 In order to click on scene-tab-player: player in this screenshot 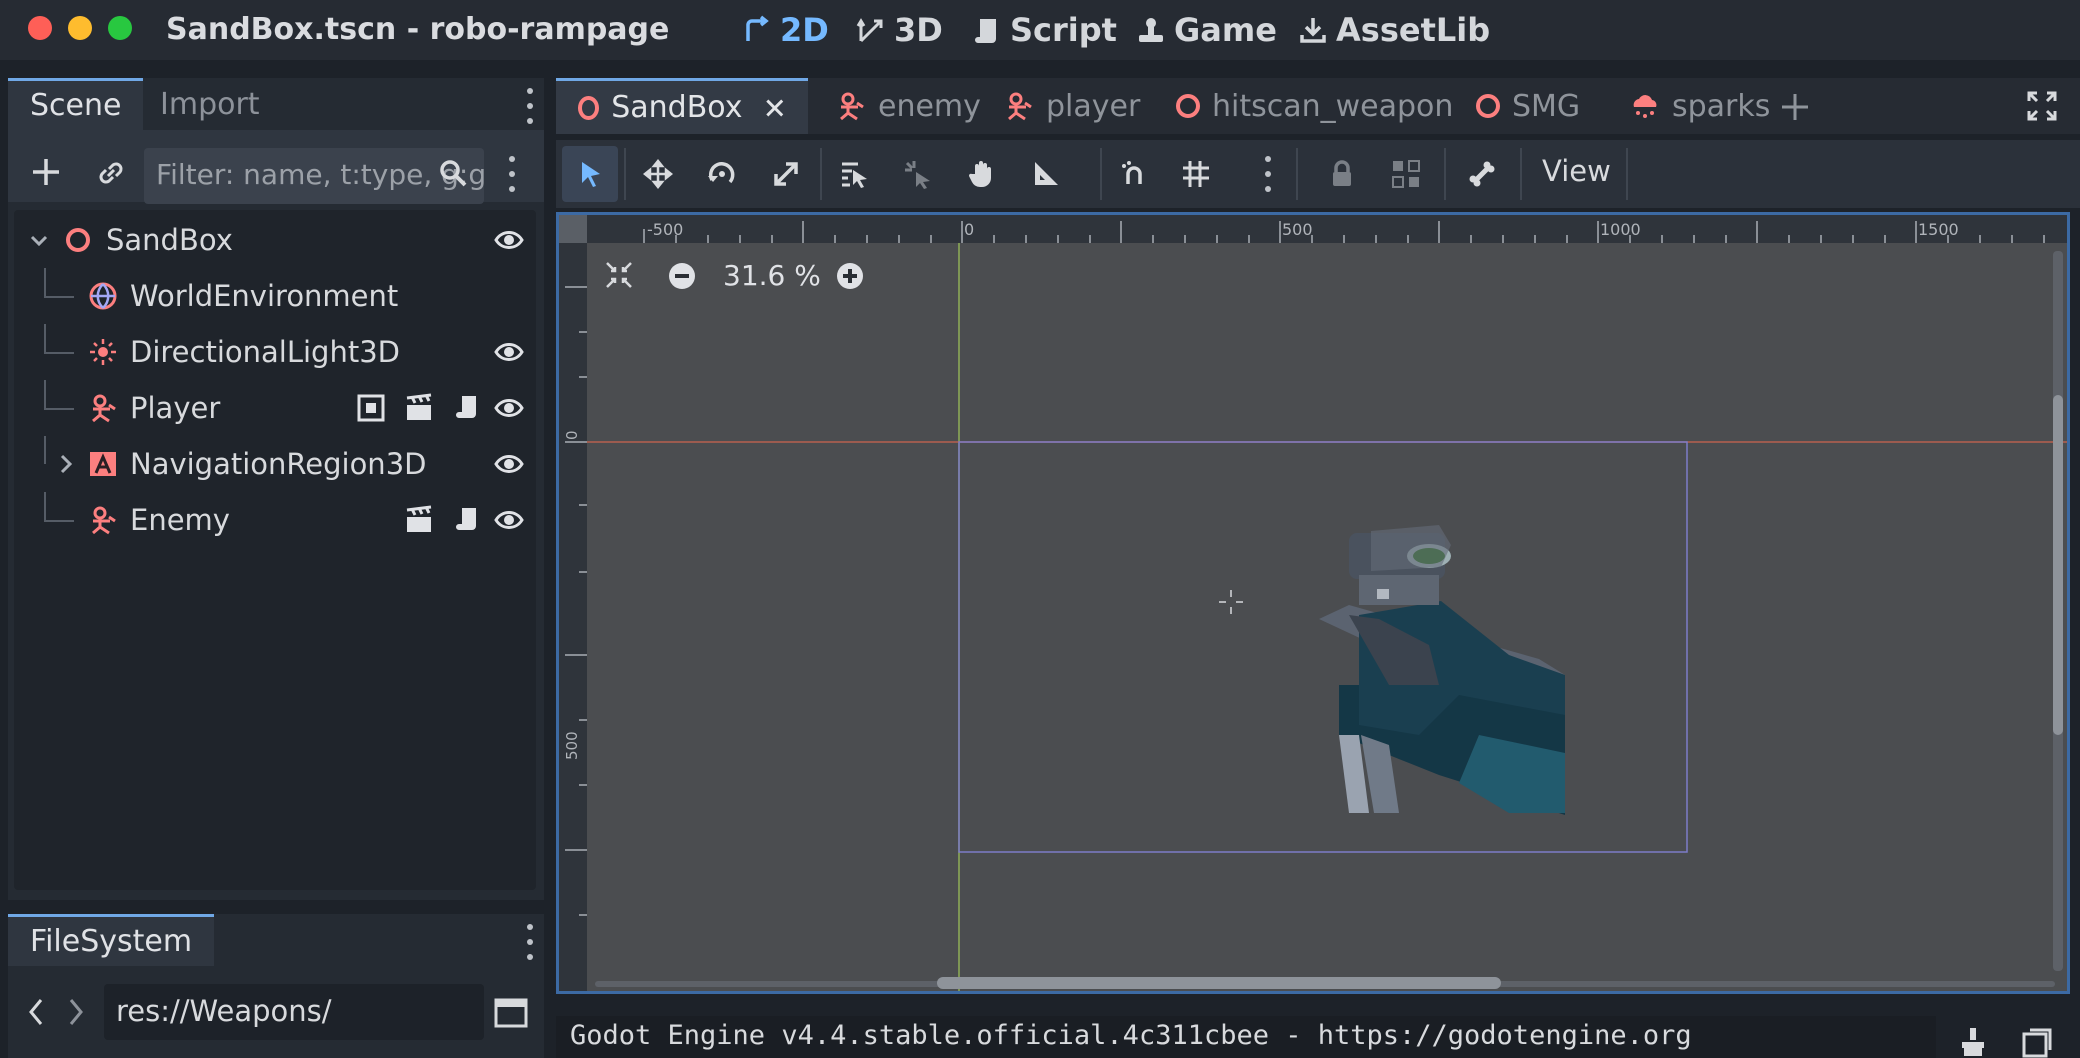, I will do `click(1072, 106)`.